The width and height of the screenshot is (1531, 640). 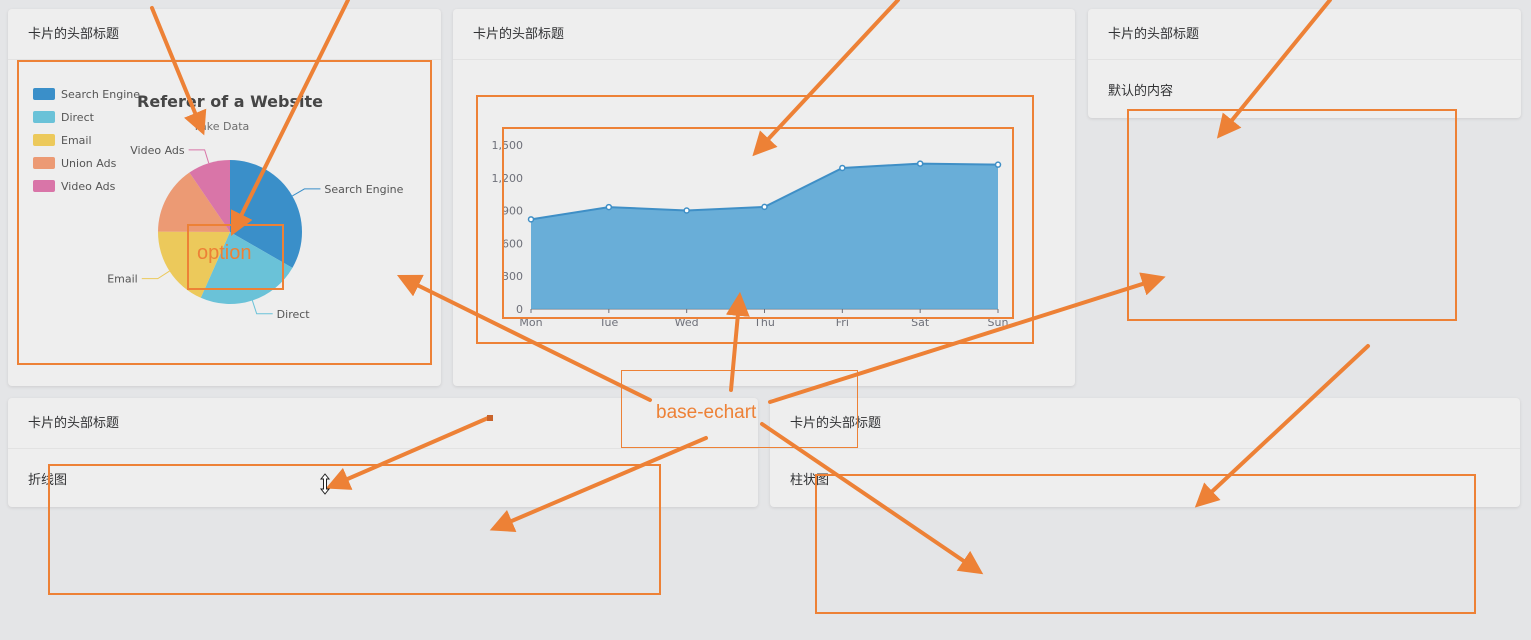 What do you see at coordinates (706, 412) in the screenshot?
I see `base-echart-label: base-echart` at bounding box center [706, 412].